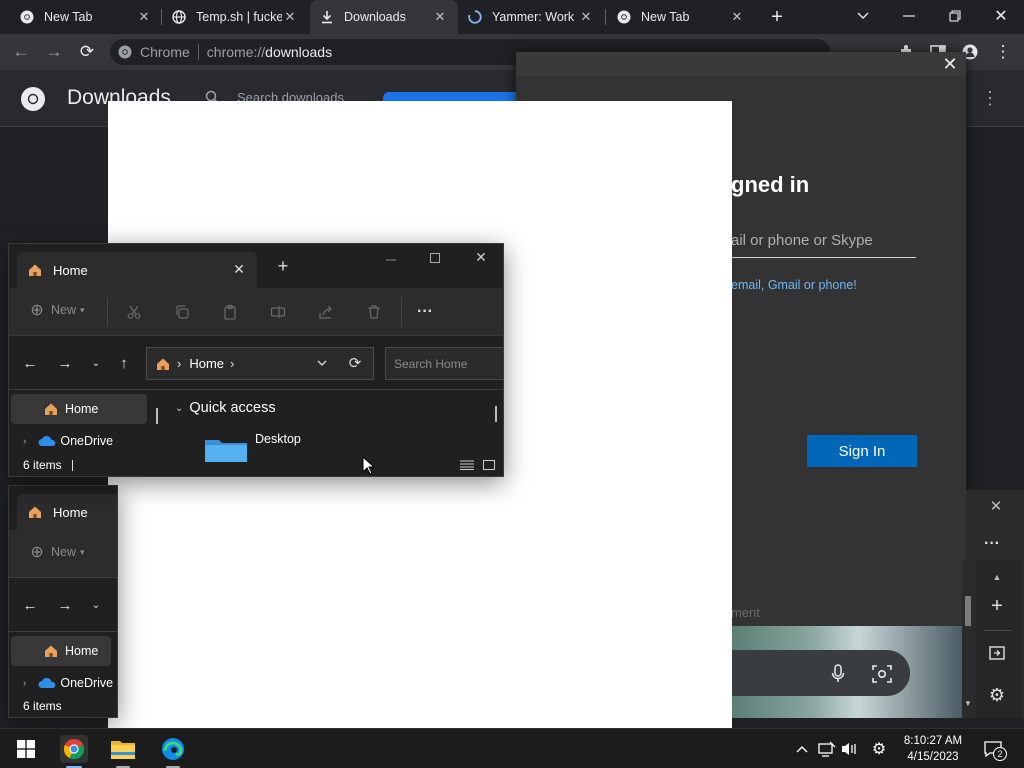 The height and width of the screenshot is (768, 1024). I want to click on omnibox-divider, so click(198, 52).